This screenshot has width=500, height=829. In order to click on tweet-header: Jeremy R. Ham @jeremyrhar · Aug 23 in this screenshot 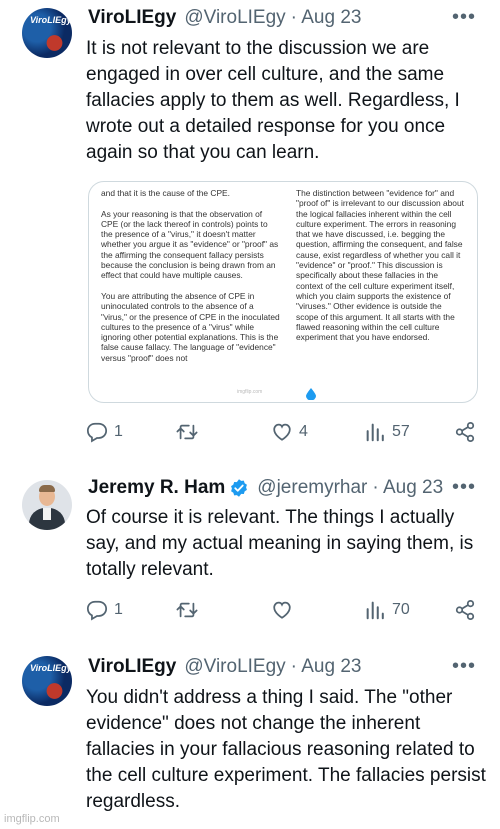, I will do `click(265, 488)`.